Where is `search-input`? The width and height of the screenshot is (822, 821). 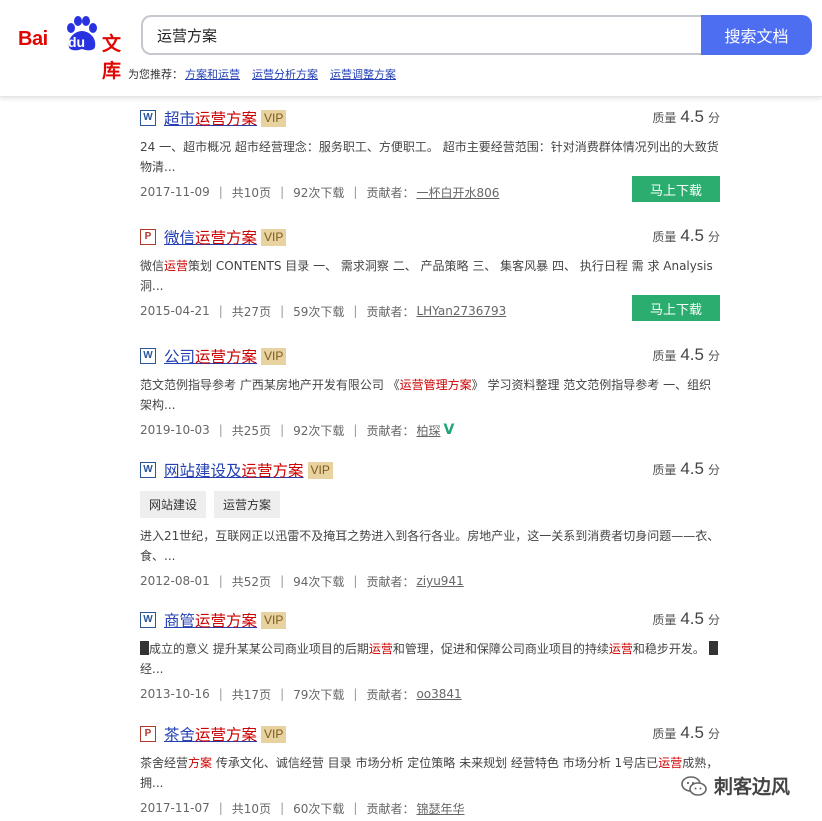
search-input is located at coordinates (423, 35).